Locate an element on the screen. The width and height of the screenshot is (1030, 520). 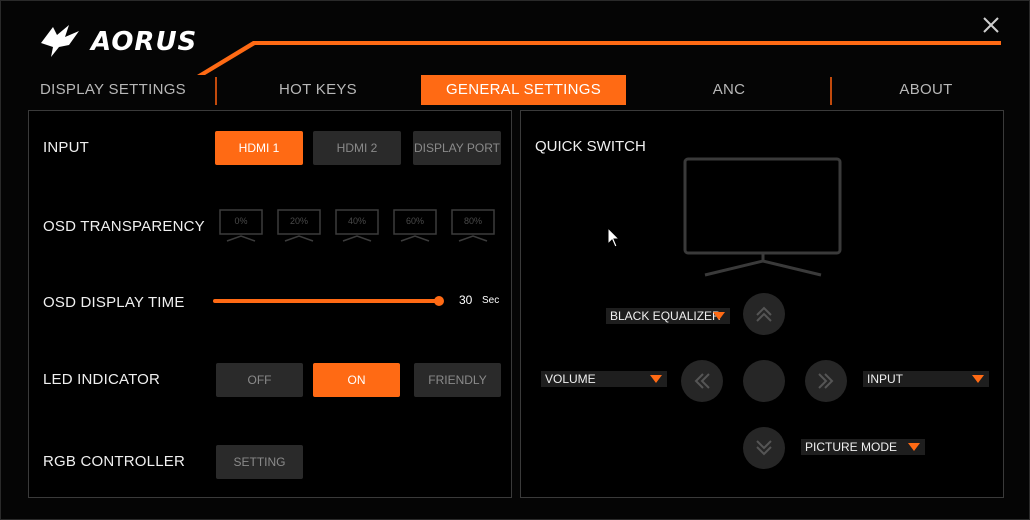
close-icon is located at coordinates (991, 25).